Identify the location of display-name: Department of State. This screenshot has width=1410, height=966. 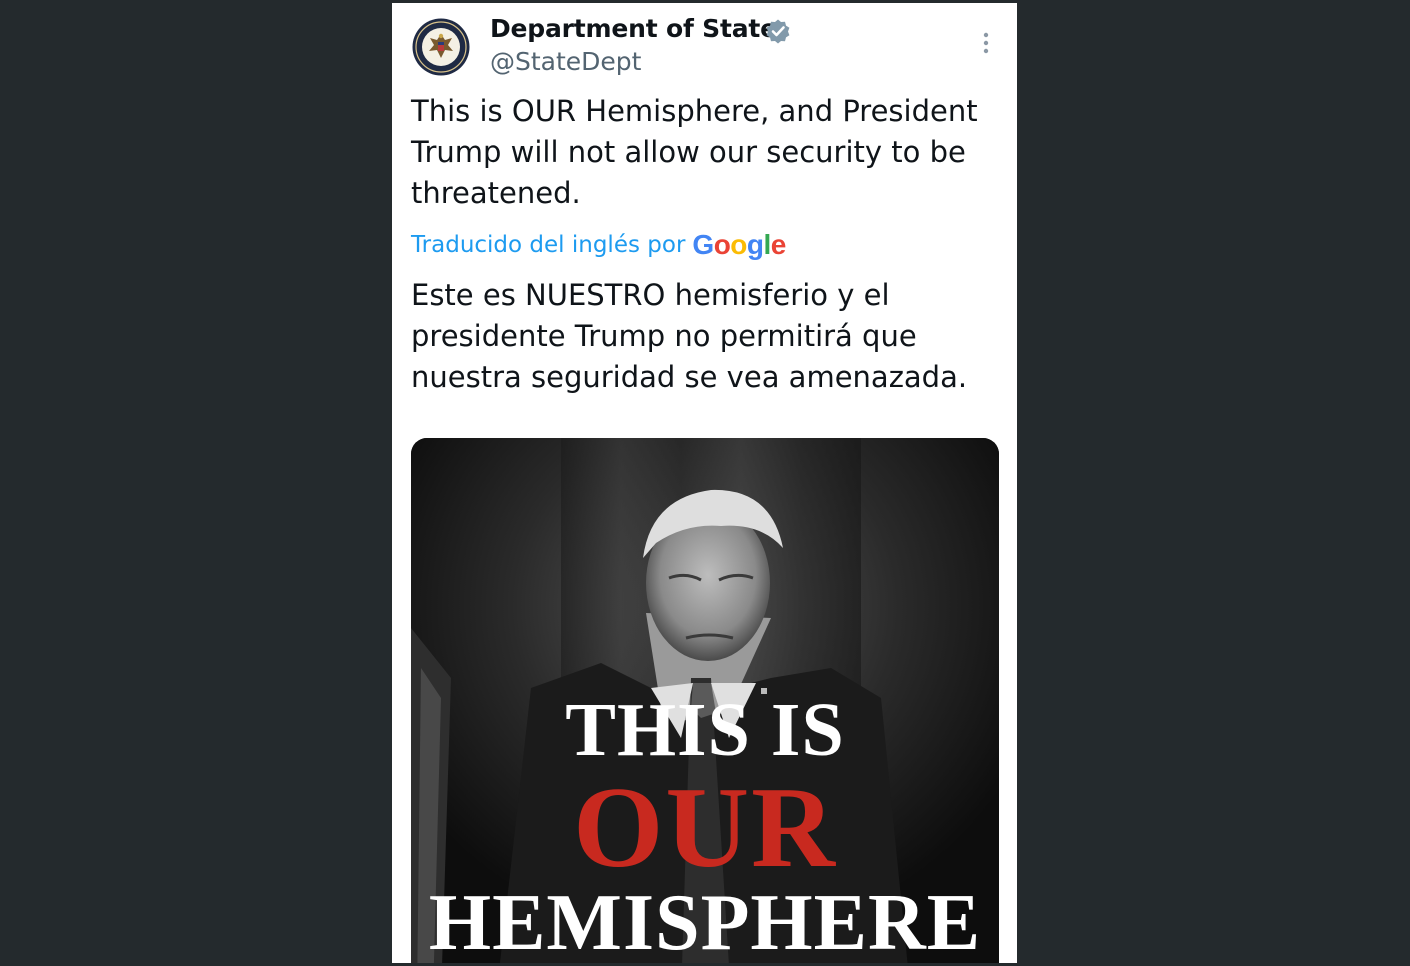
(633, 28).